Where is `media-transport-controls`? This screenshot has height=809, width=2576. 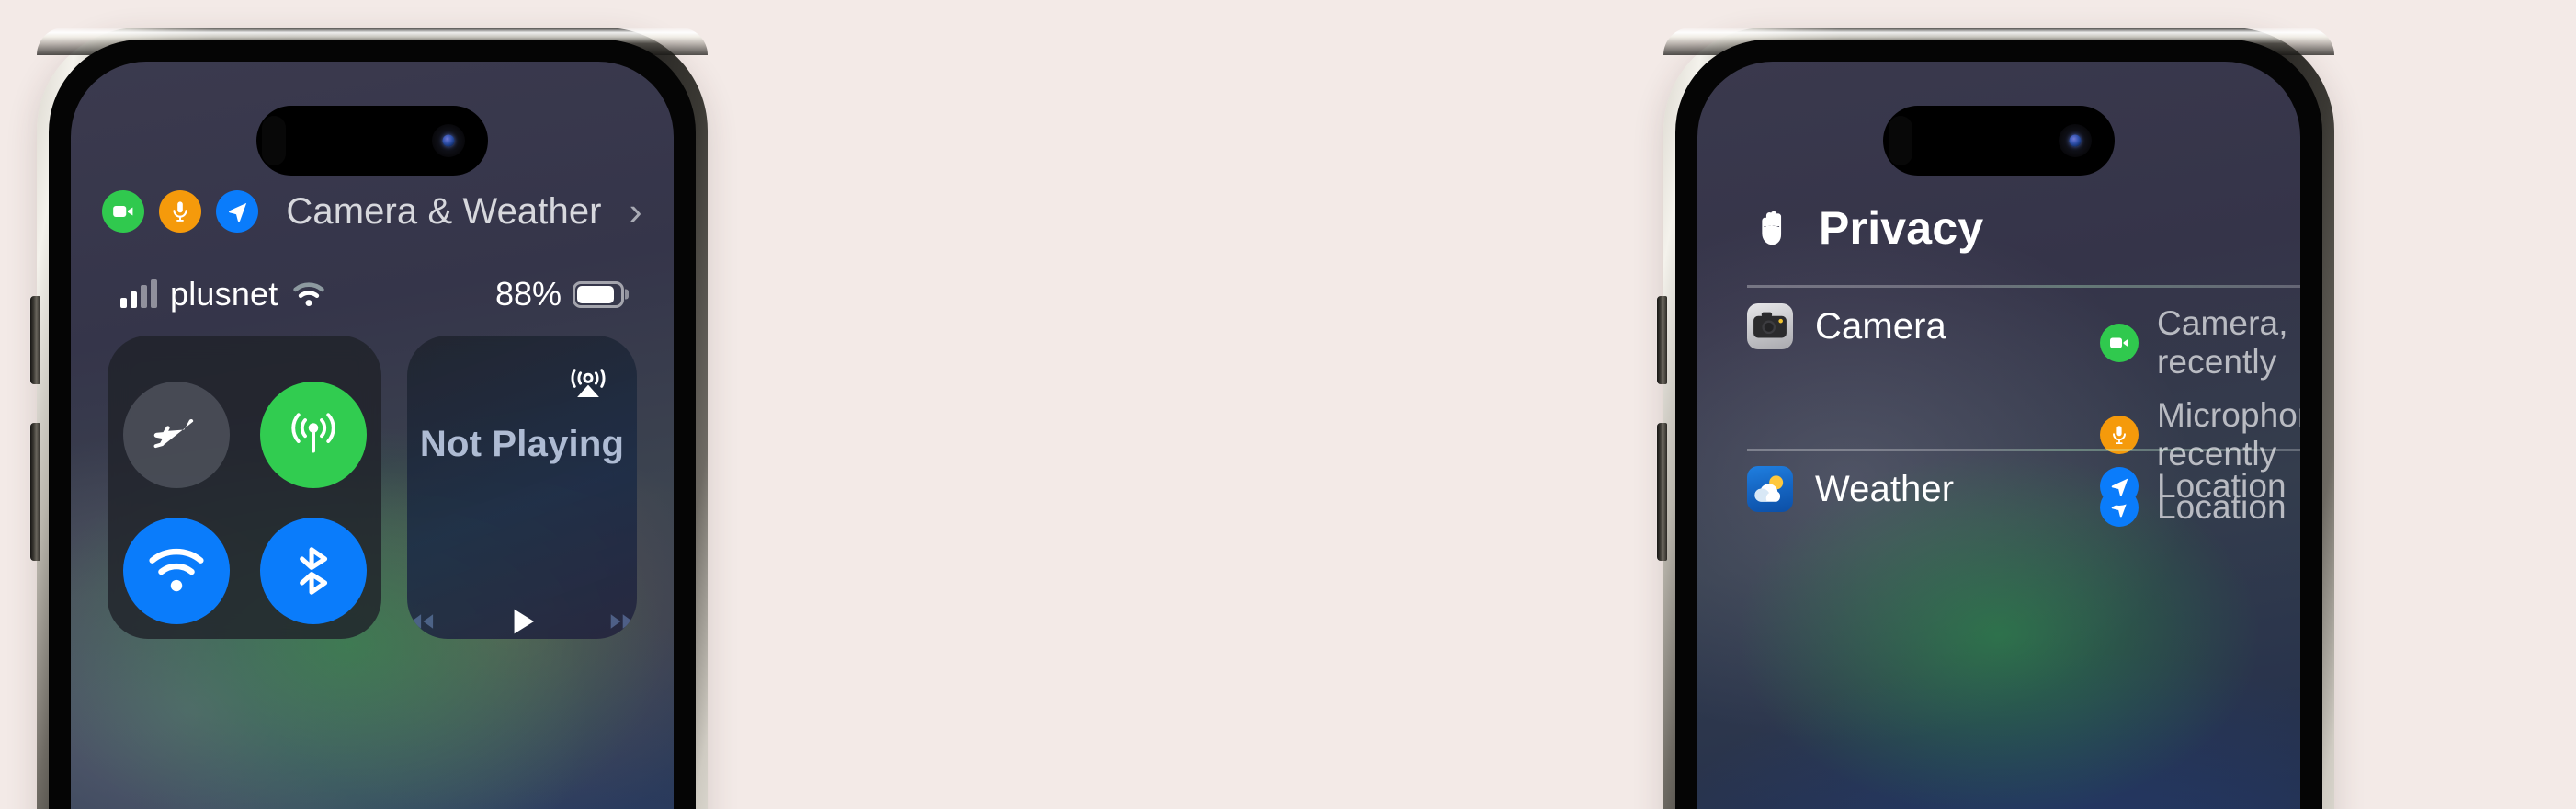 media-transport-controls is located at coordinates (522, 614).